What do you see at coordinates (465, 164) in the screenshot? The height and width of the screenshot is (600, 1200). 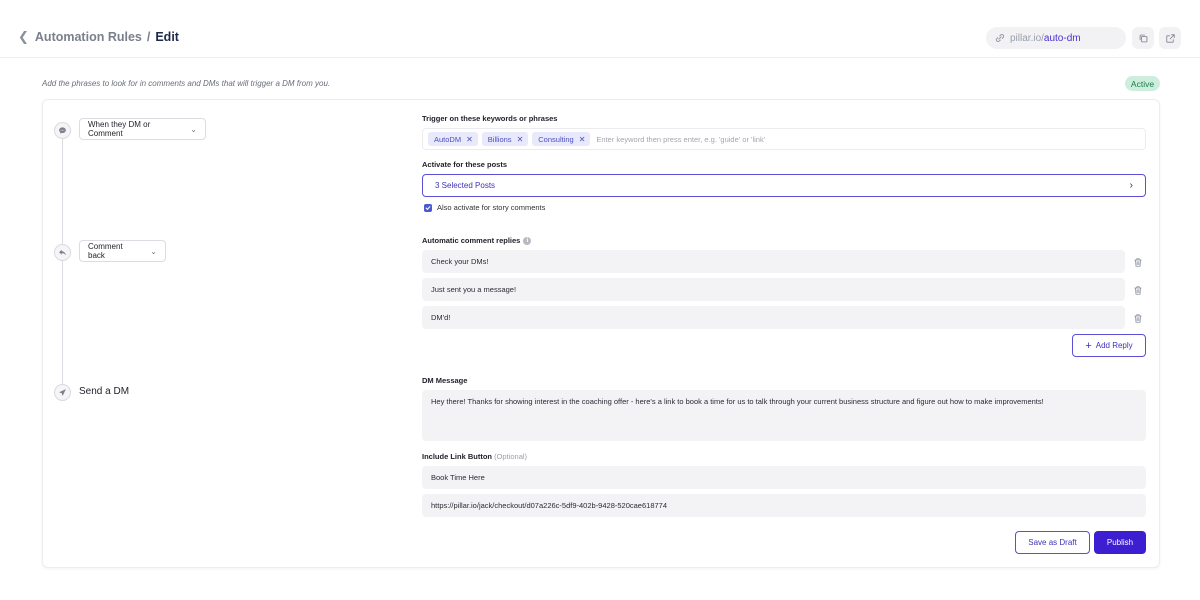 I see `posts-label: Activate for these posts` at bounding box center [465, 164].